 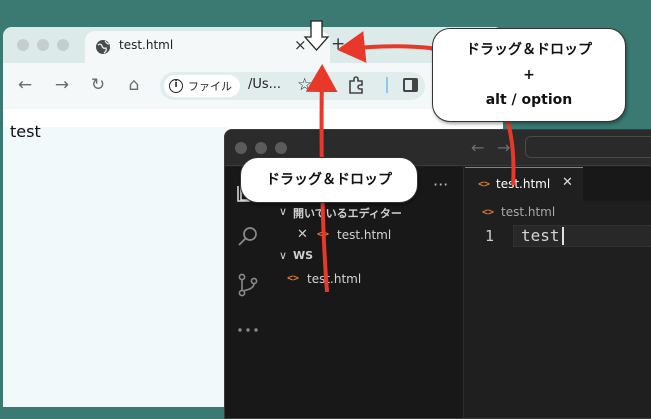 I want to click on editor-tab-bar: <> test.html ✕, so click(x=558, y=184).